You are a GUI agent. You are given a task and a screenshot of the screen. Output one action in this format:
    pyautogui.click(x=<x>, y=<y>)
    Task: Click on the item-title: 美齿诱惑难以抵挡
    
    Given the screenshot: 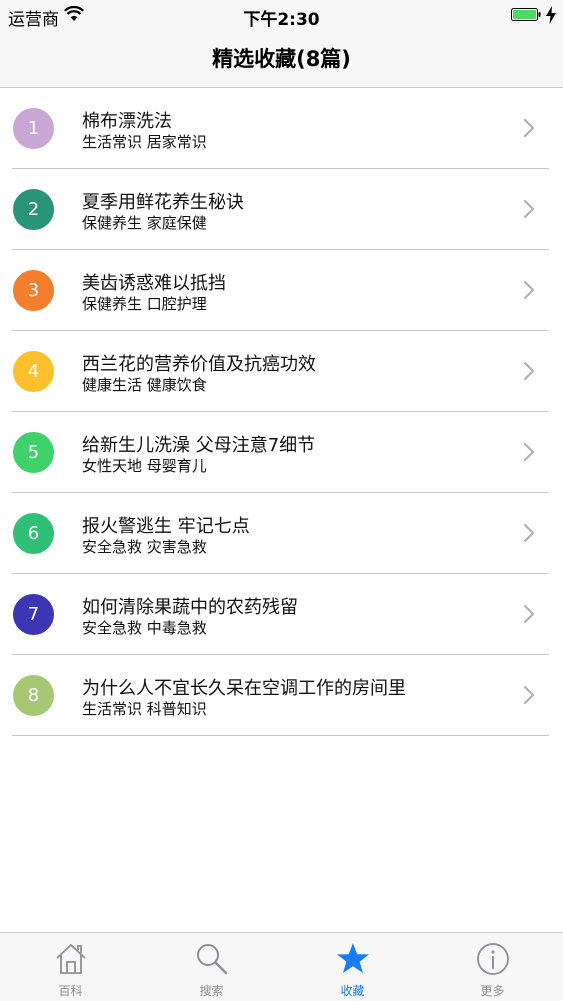 What is the action you would take?
    pyautogui.click(x=154, y=283)
    